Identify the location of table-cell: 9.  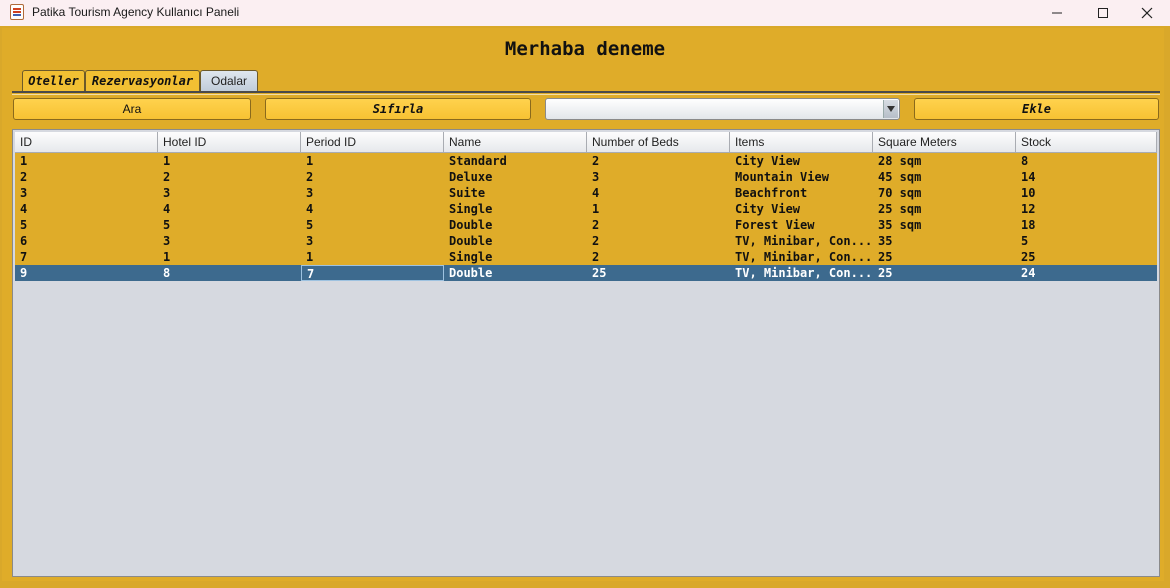
(86, 273).